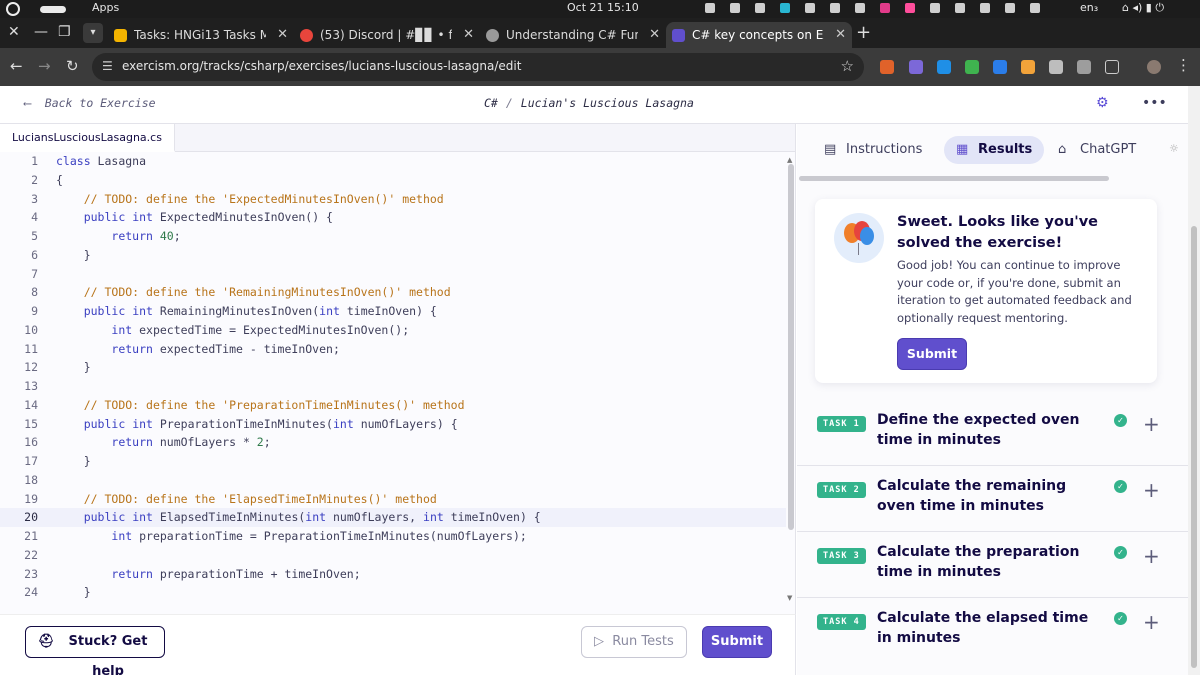  What do you see at coordinates (759, 35) in the screenshot?
I see `browser-tab-active: C# key concepts on Exerc ✕` at bounding box center [759, 35].